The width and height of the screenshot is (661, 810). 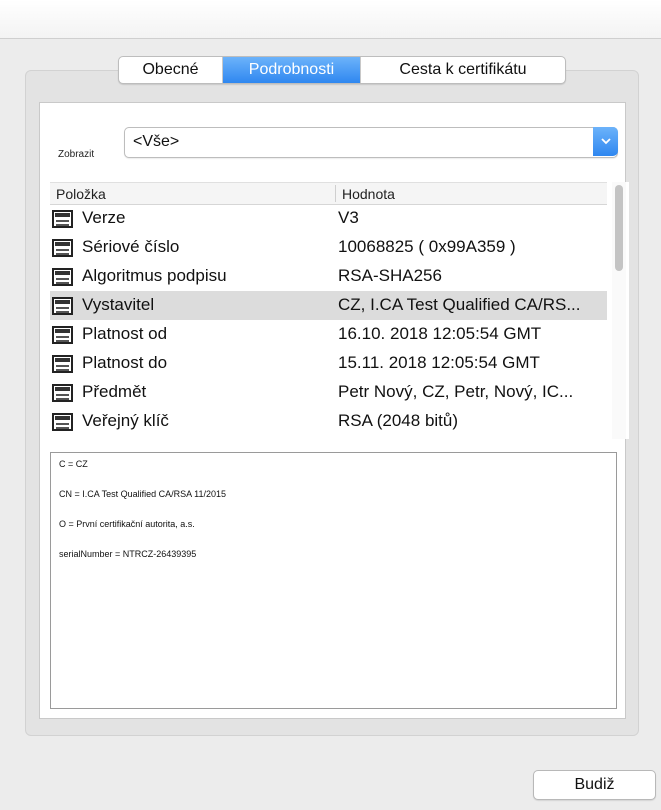 What do you see at coordinates (368, 194) in the screenshot?
I see `column-header-value: Hodnota` at bounding box center [368, 194].